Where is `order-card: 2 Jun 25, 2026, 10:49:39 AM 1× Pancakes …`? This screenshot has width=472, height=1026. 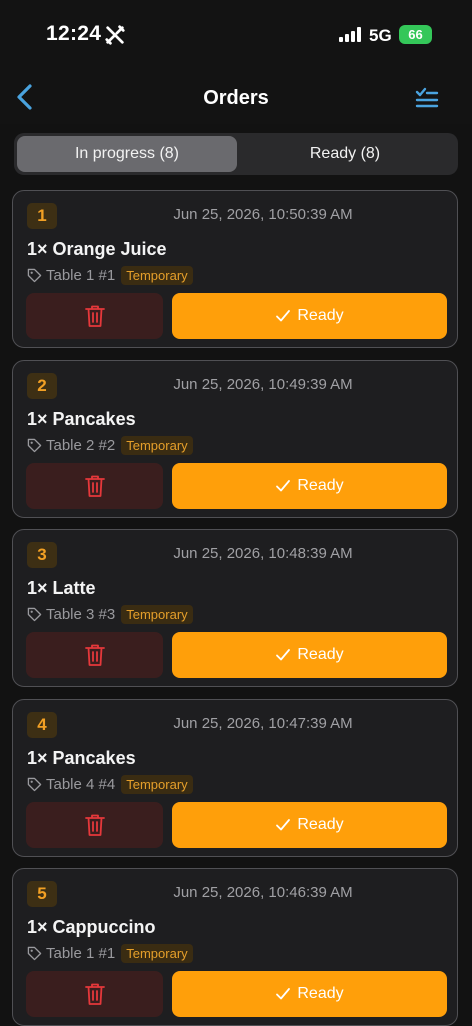
order-card: 2 Jun 25, 2026, 10:49:39 AM 1× Pancakes … is located at coordinates (235, 439).